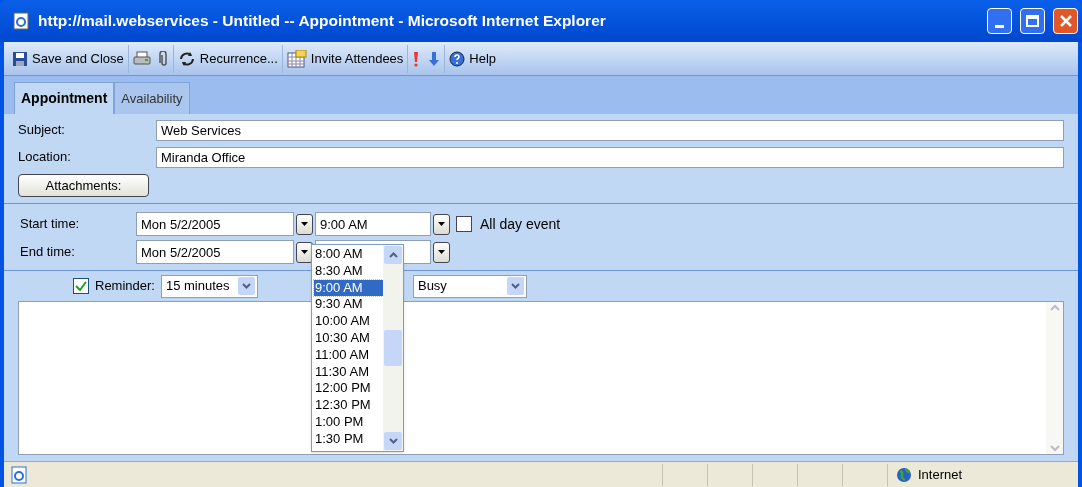  What do you see at coordinates (348, 372) in the screenshot?
I see `time-option: 11:30 AM` at bounding box center [348, 372].